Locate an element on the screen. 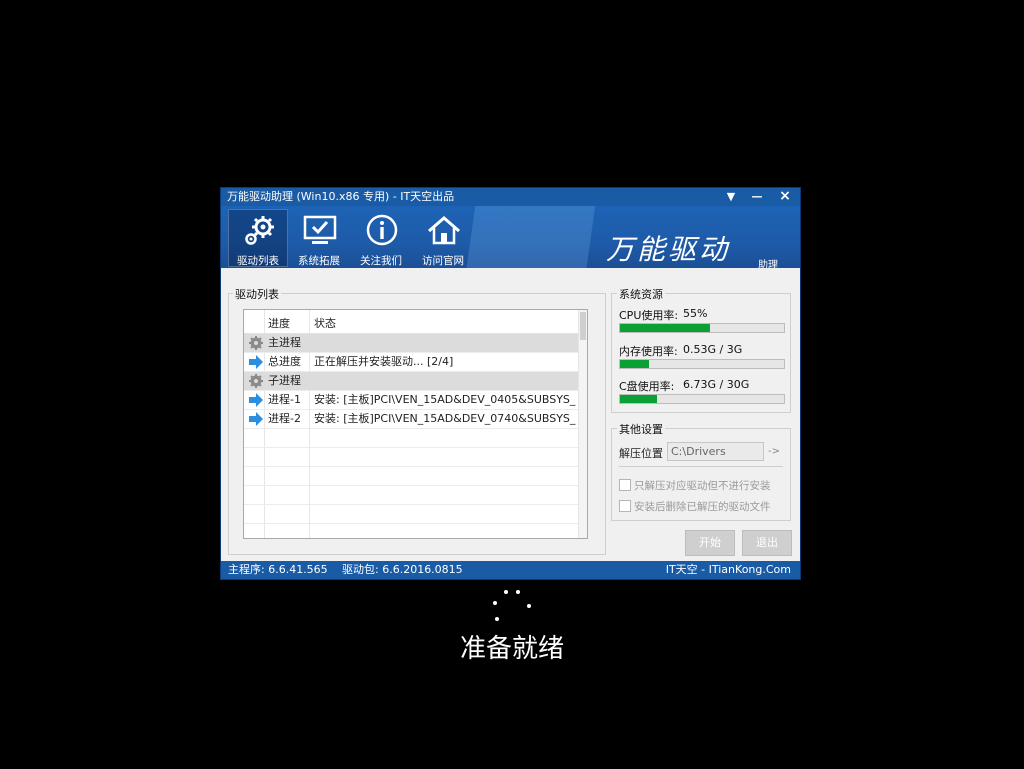  close-button: × is located at coordinates (785, 197).